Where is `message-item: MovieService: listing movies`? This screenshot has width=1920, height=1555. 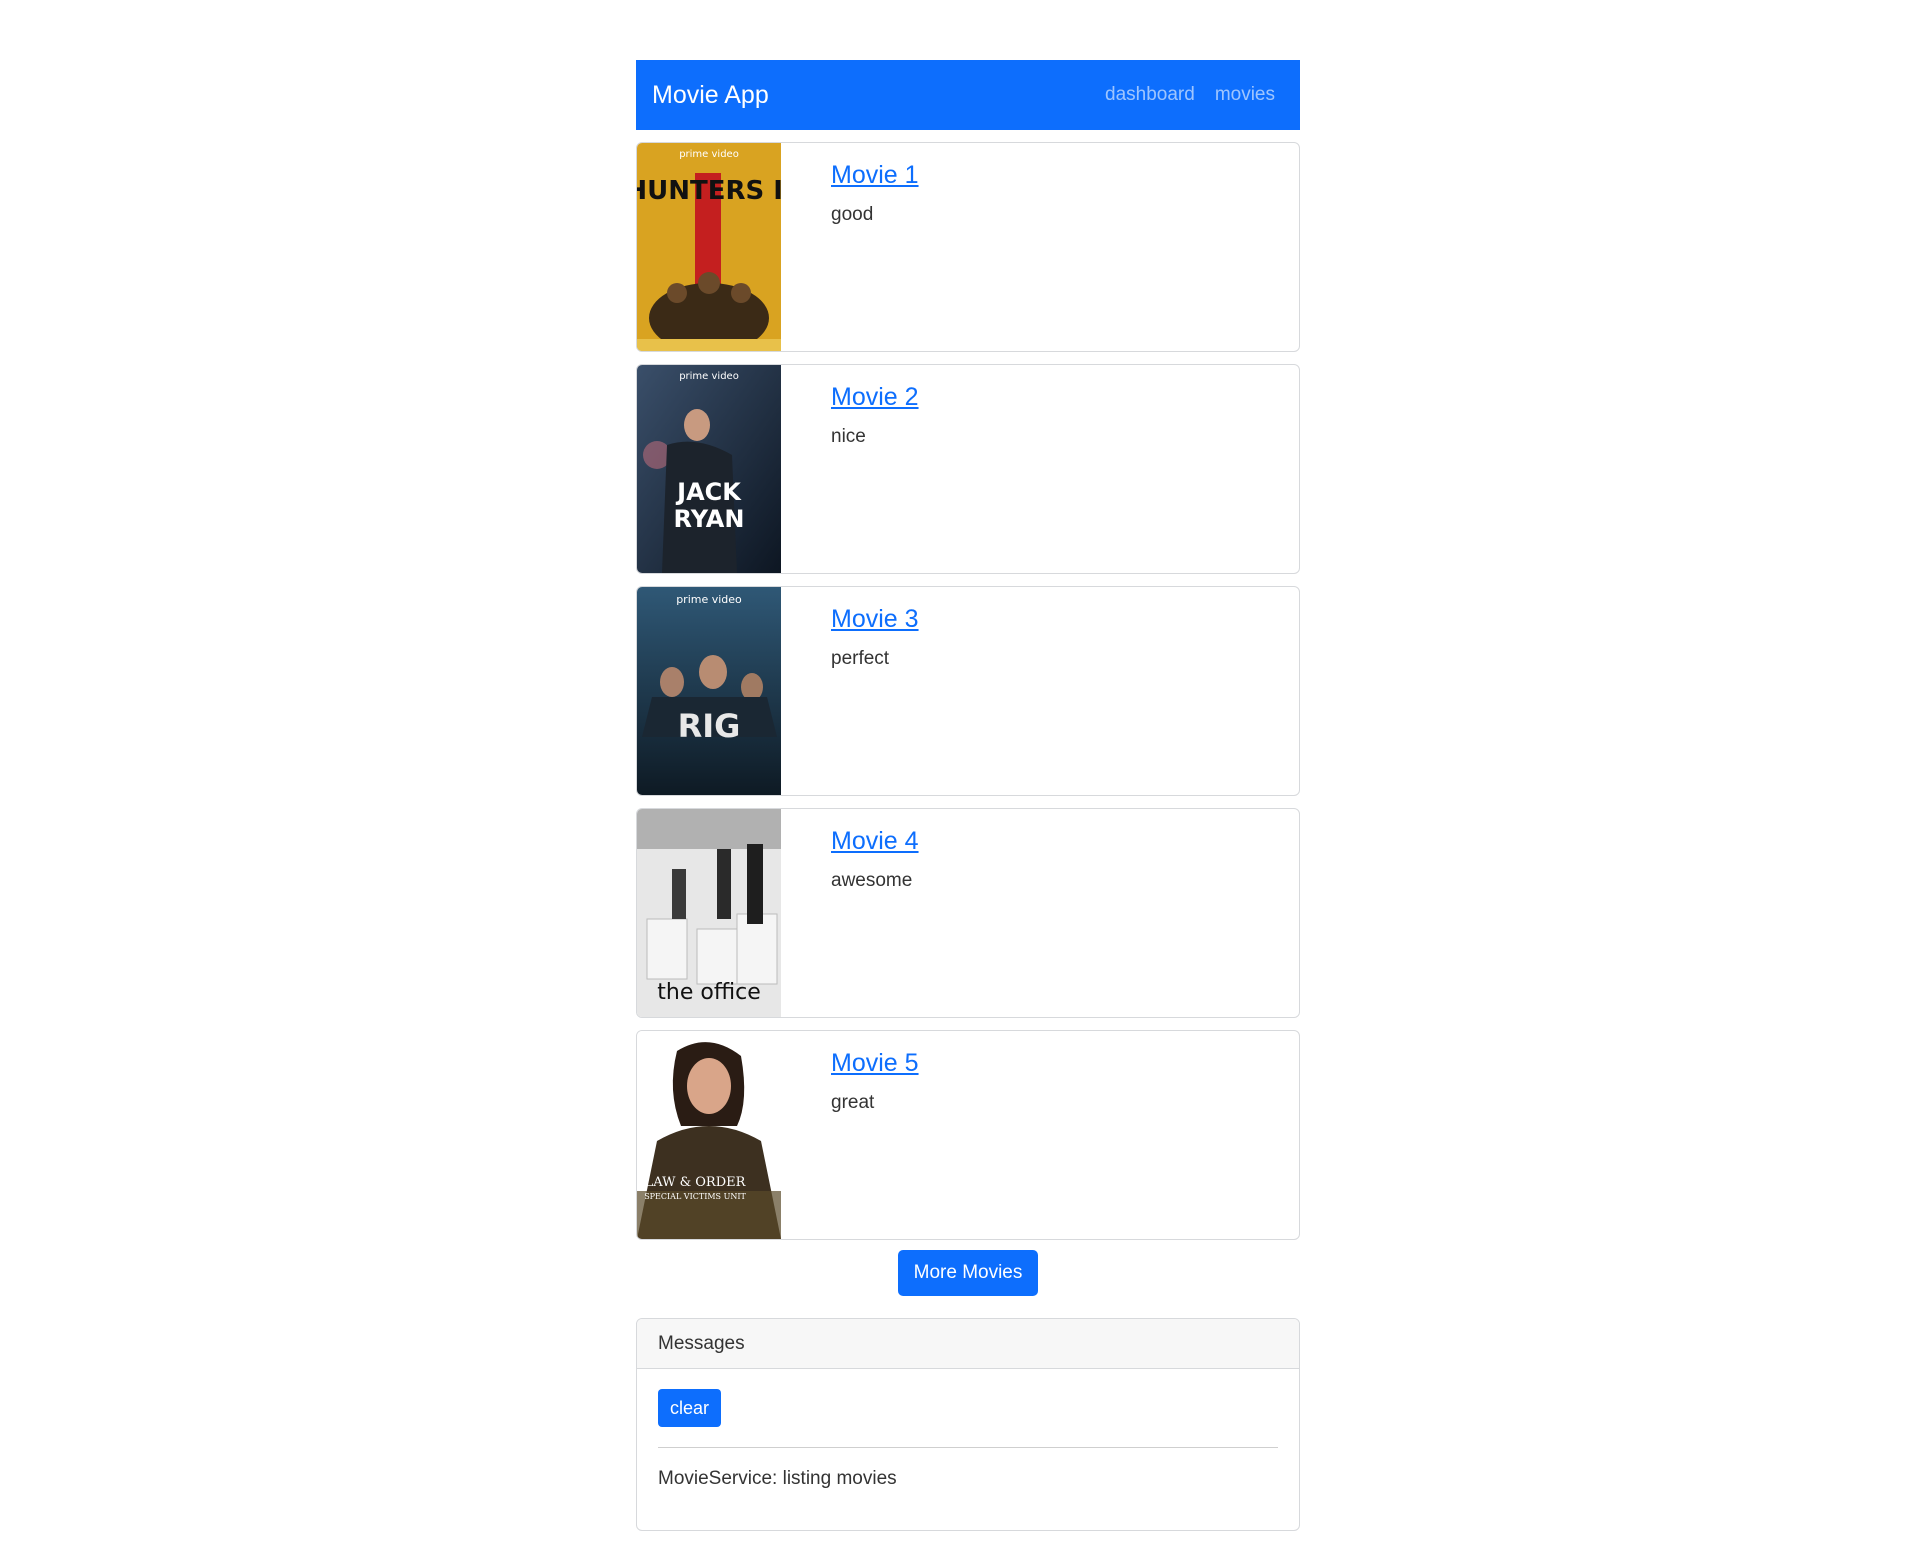 message-item: MovieService: listing movies is located at coordinates (777, 1478).